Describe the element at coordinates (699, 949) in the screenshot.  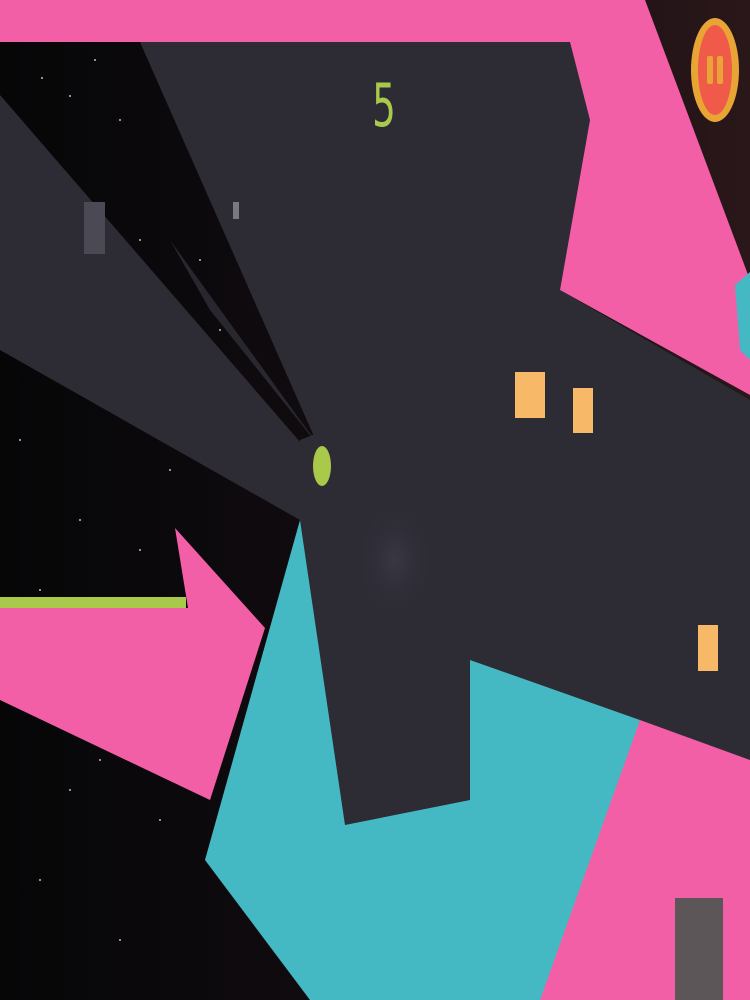
I see `grey-block-large` at that location.